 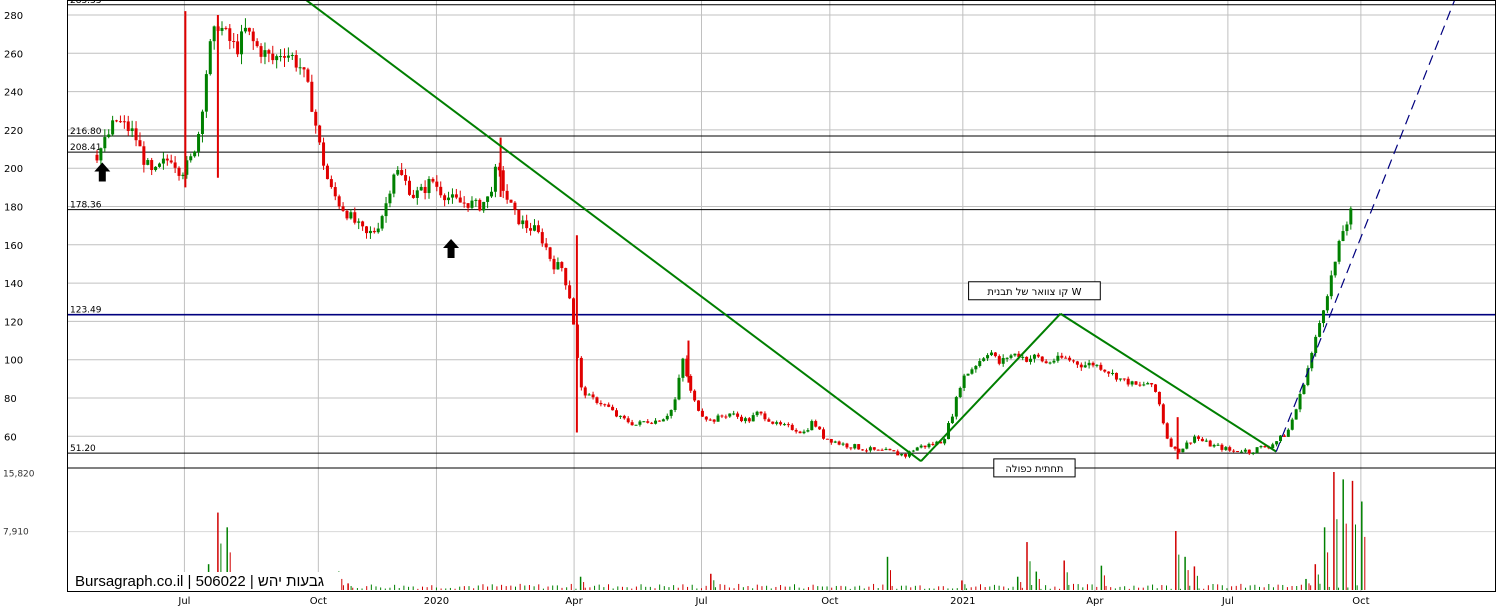 What do you see at coordinates (436, 601) in the screenshot?
I see `x-tick-label: 2020` at bounding box center [436, 601].